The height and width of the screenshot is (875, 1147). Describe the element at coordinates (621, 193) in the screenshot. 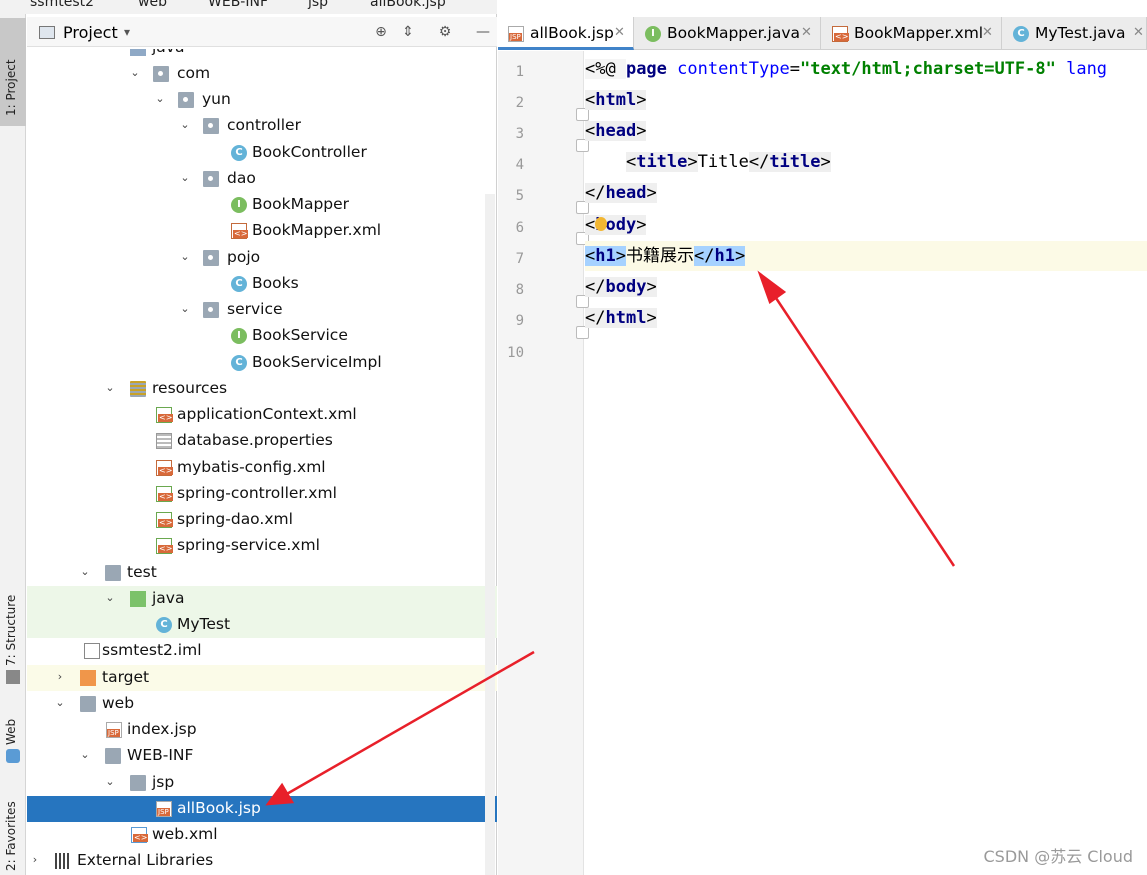

I see `code-line-5: </head>` at that location.